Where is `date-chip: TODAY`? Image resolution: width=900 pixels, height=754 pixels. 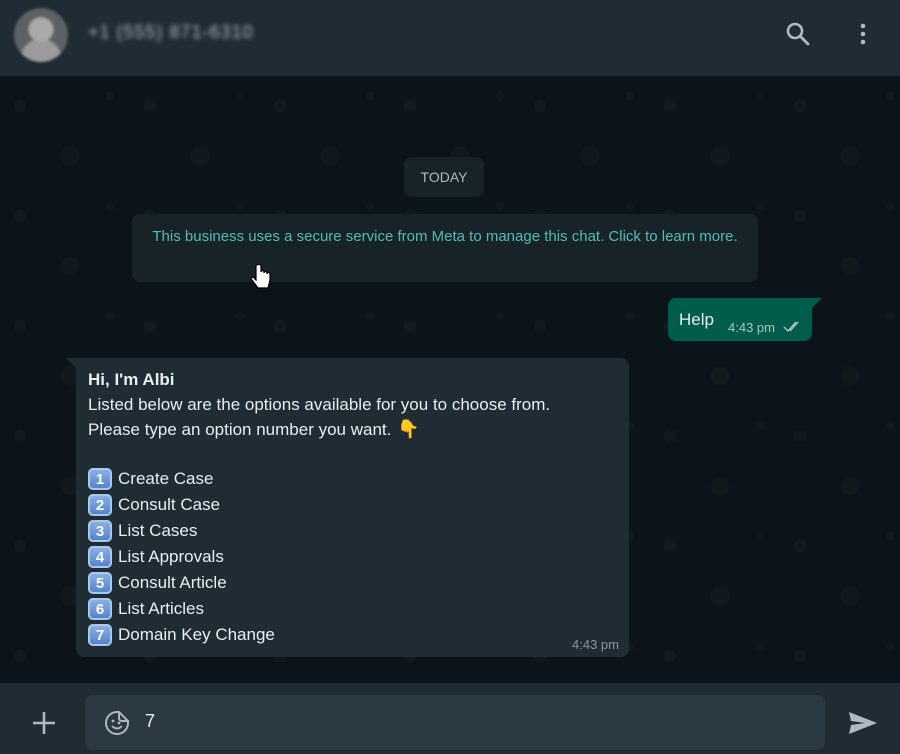 date-chip: TODAY is located at coordinates (444, 177).